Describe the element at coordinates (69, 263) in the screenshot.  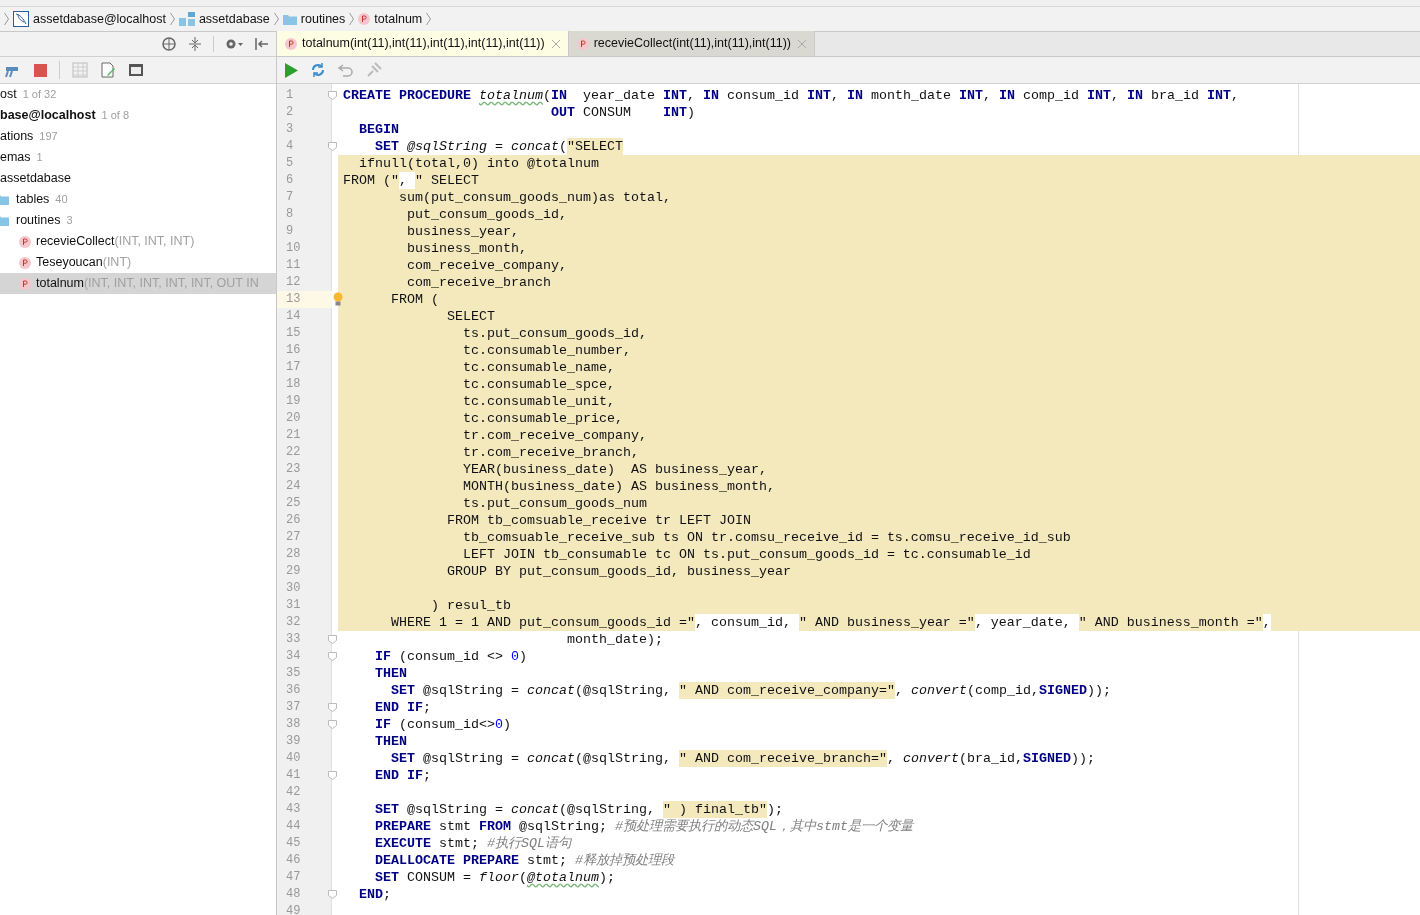
I see `tree-item-label: Teseyoucan` at that location.